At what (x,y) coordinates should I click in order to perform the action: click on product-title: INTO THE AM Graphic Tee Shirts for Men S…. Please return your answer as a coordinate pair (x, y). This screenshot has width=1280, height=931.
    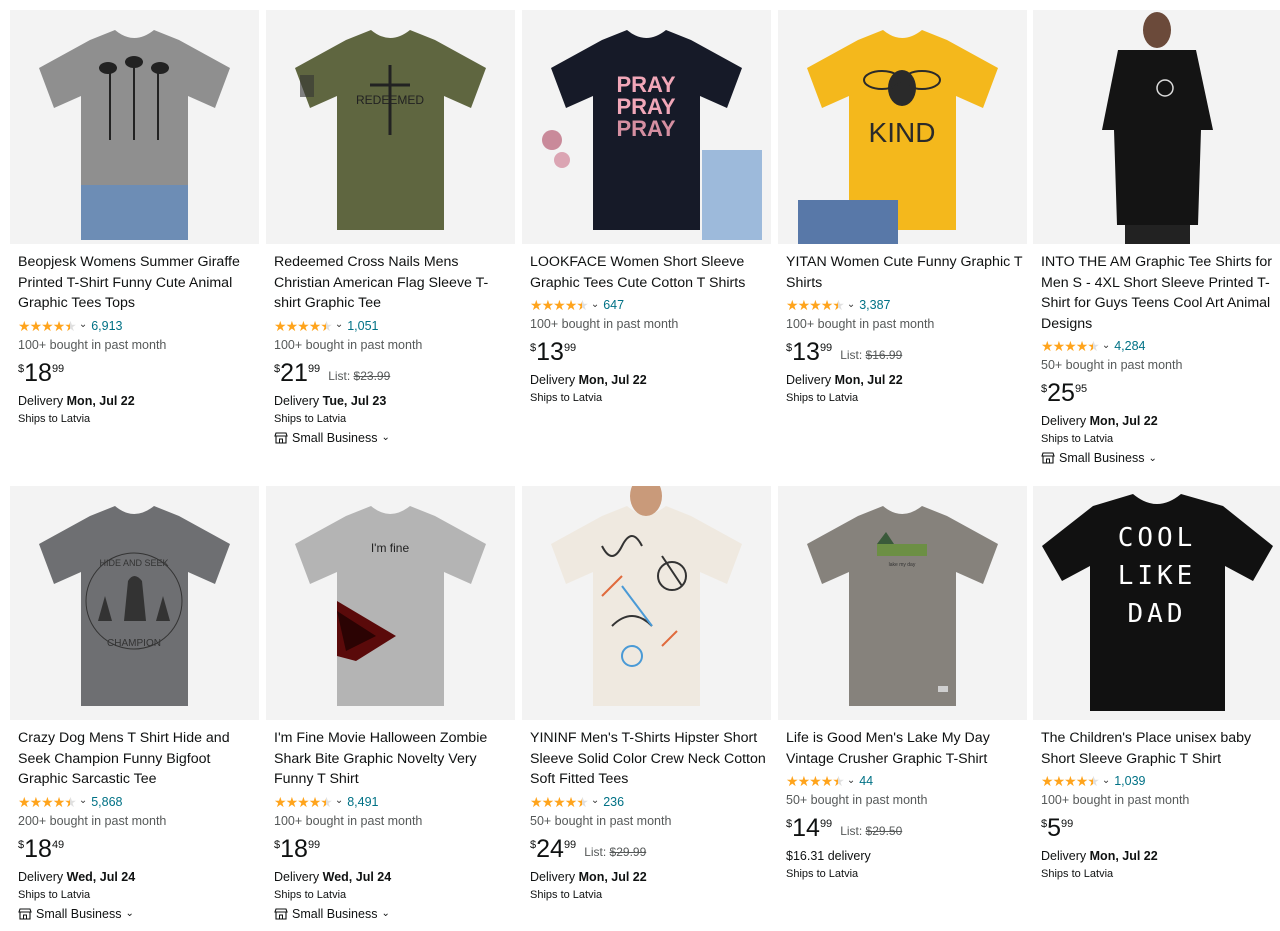
    Looking at the image, I should click on (1159, 293).